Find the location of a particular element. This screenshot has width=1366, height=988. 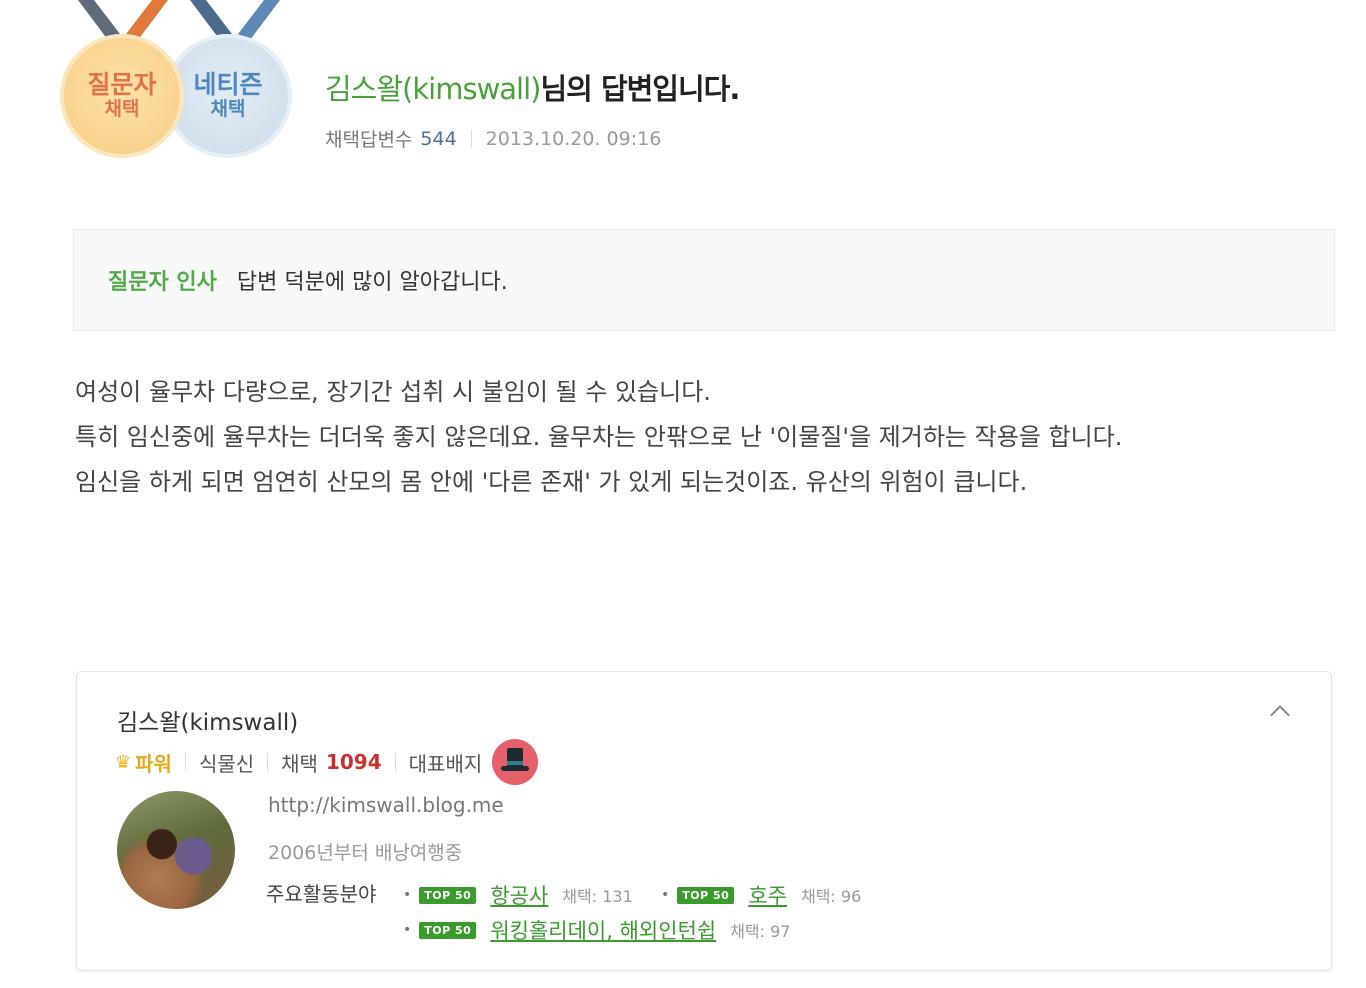

activity-field: • TOP 50 워킹홀리데이, 해외인턴쉽 채택: 97 is located at coordinates (596, 930).